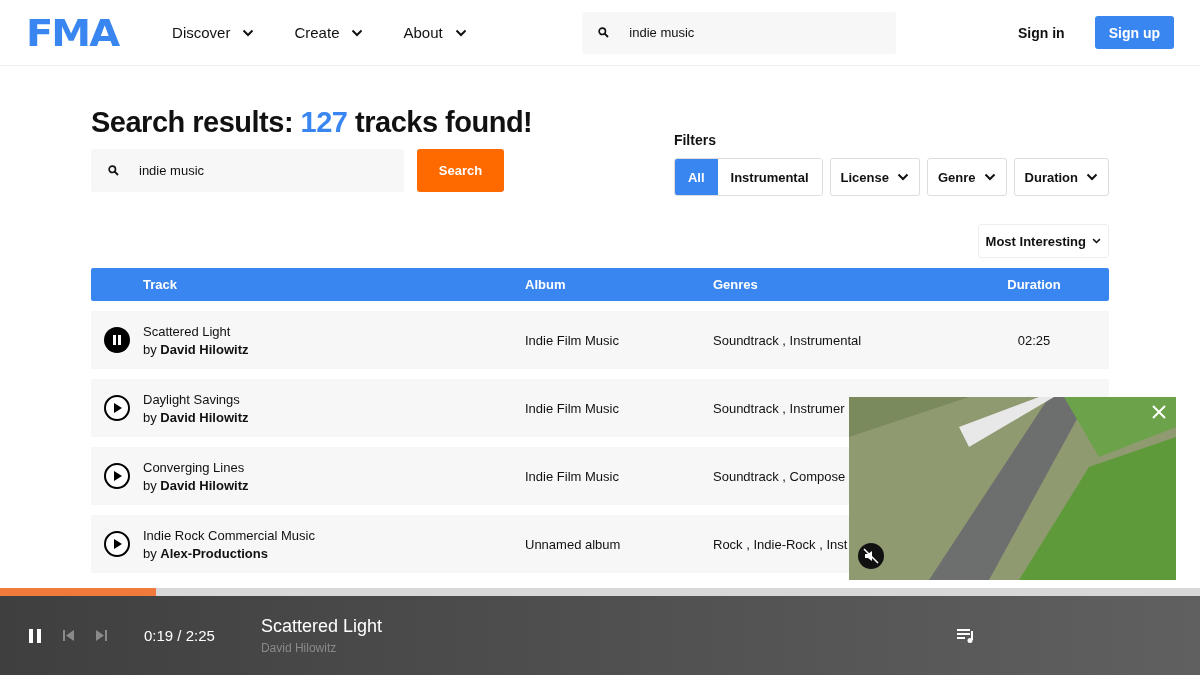 Image resolution: width=1200 pixels, height=675 pixels. I want to click on logo: FMA, so click(72, 32).